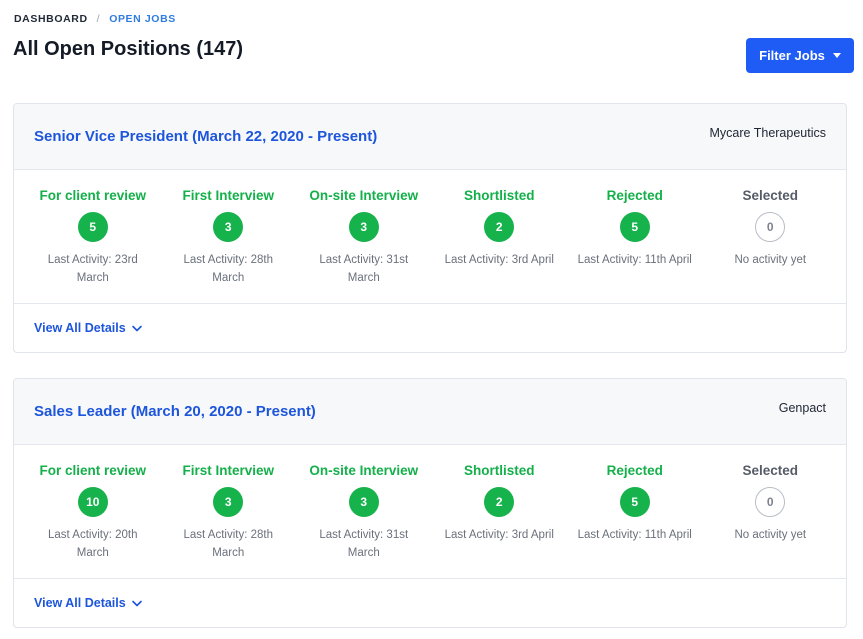 This screenshot has width=863, height=639. What do you see at coordinates (92, 269) in the screenshot?
I see `stage-last-activity: Last Activity: 23rd March` at bounding box center [92, 269].